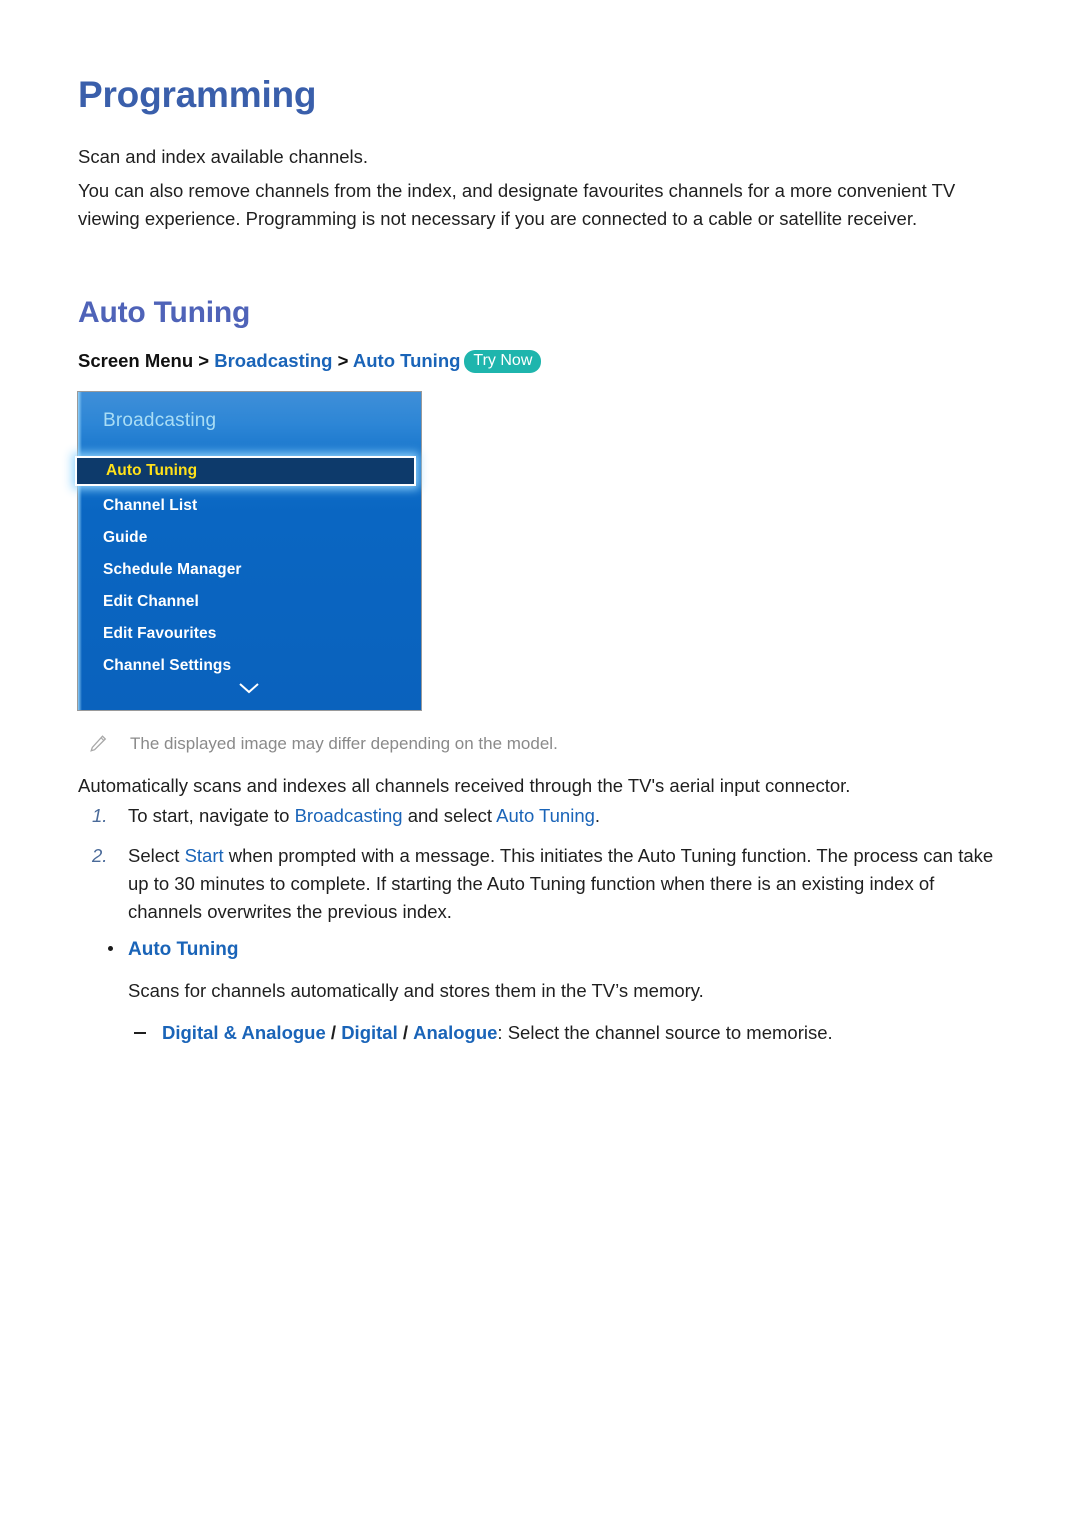  I want to click on breadcrumb-item-broadcasting: Broadcasting, so click(273, 360).